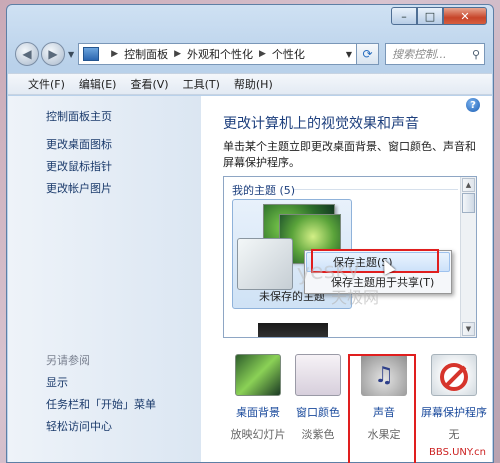  What do you see at coordinates (368, 54) in the screenshot?
I see `refresh-icon: ⟳` at bounding box center [368, 54].